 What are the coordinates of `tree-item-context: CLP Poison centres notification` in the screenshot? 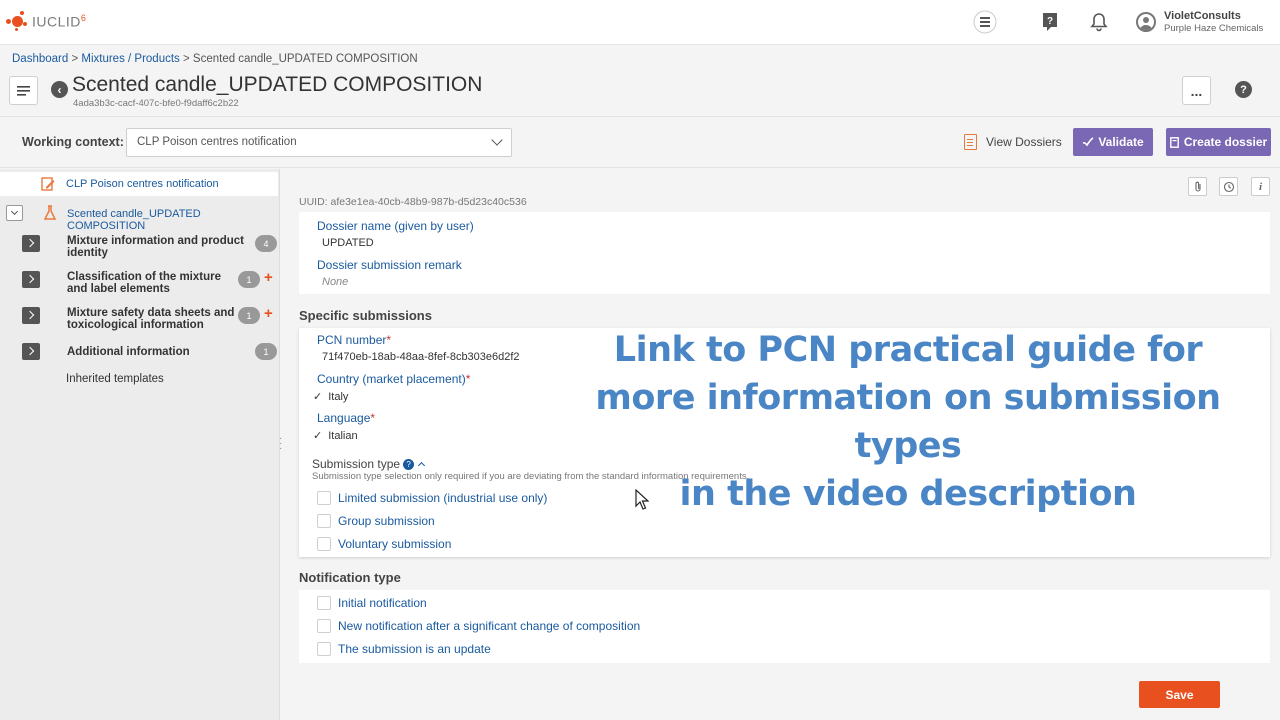 It's located at (139, 184).